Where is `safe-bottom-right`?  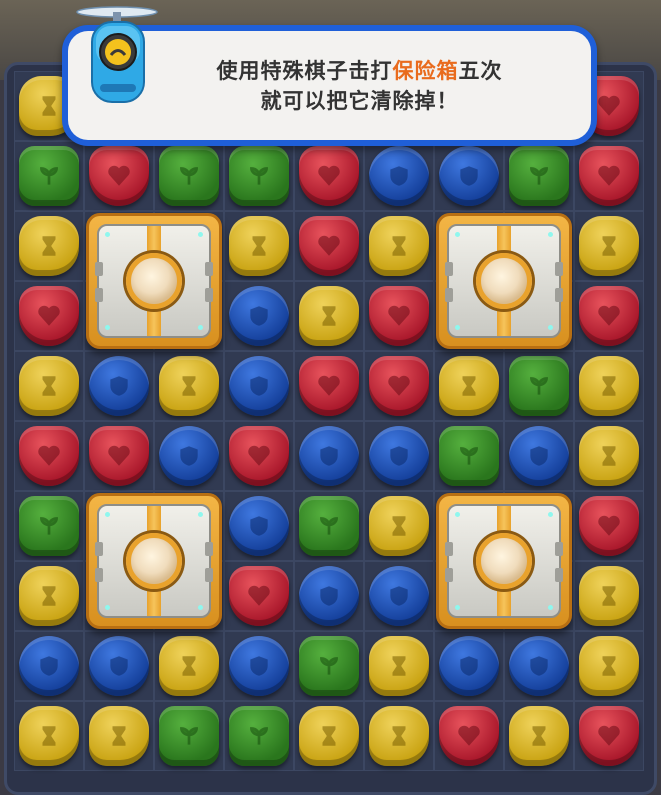
safe-bottom-right is located at coordinates (504, 561).